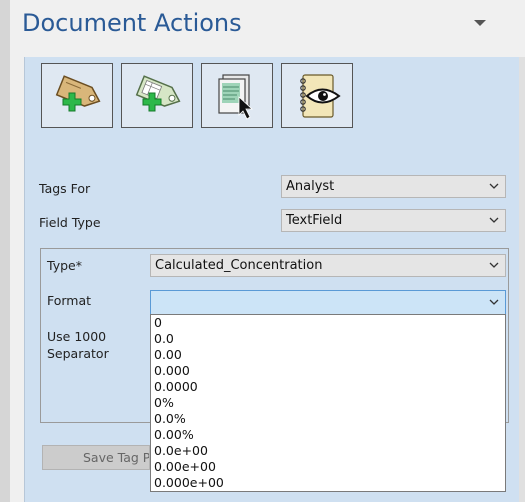  I want to click on format-option: 0.000, so click(328, 371).